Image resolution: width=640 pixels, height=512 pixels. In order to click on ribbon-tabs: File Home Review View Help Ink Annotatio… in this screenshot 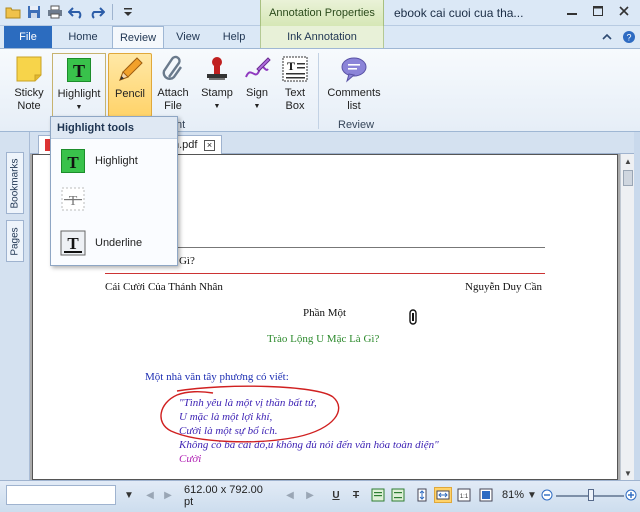, I will do `click(320, 37)`.